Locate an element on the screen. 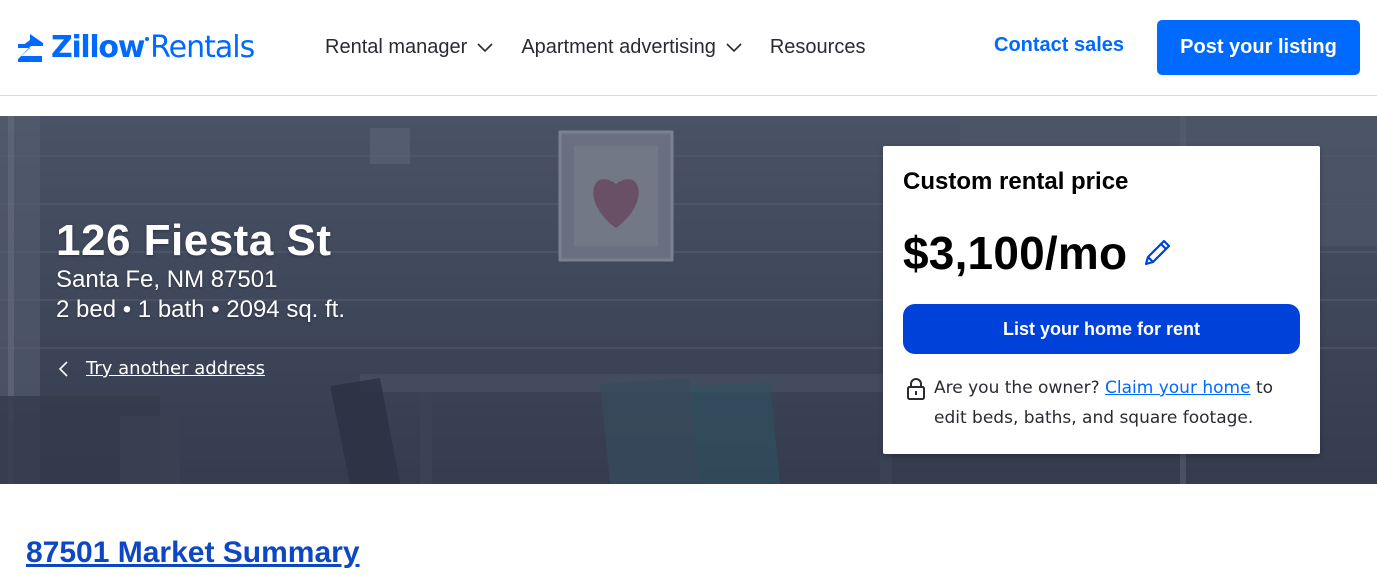 The width and height of the screenshot is (1377, 575). chevron-left-icon is located at coordinates (63, 368).